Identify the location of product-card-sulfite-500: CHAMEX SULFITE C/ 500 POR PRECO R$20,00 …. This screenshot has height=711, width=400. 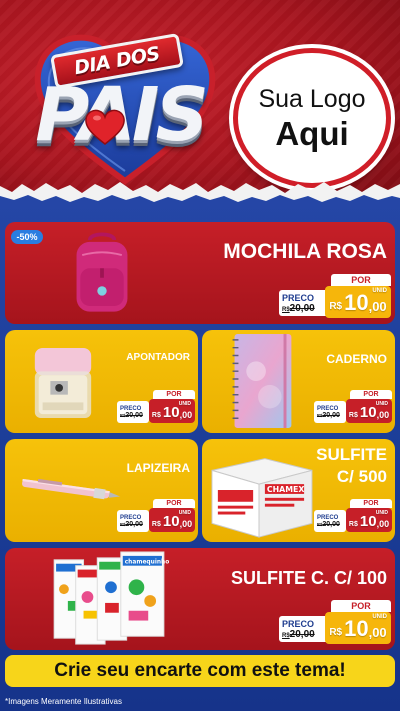
(298, 490).